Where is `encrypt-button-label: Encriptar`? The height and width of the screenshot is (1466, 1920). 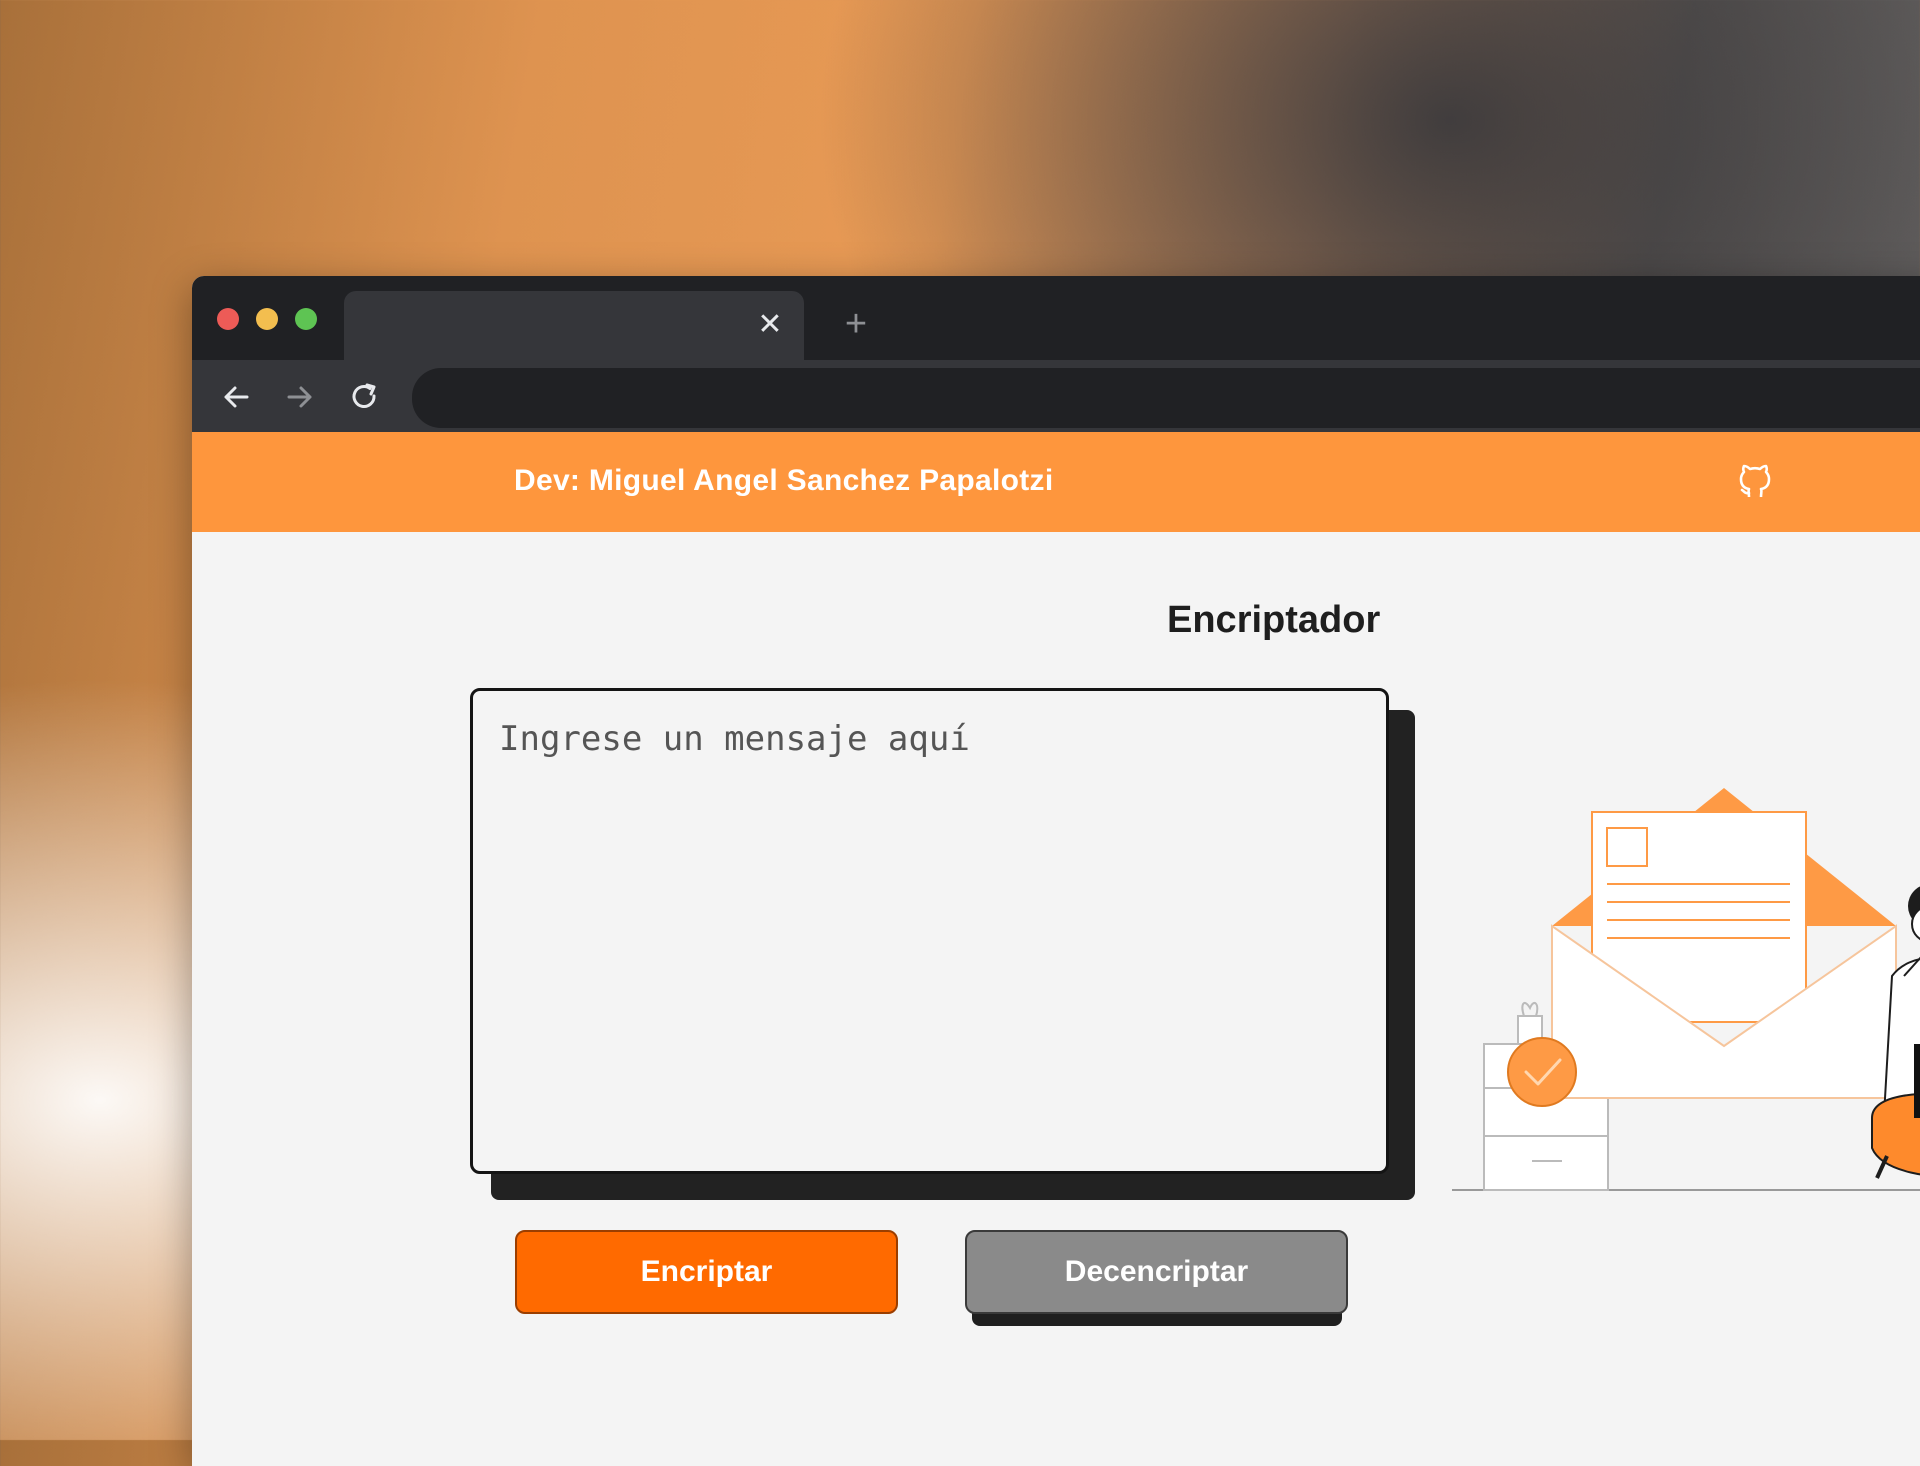
encrypt-button-label: Encriptar is located at coordinates (706, 1271).